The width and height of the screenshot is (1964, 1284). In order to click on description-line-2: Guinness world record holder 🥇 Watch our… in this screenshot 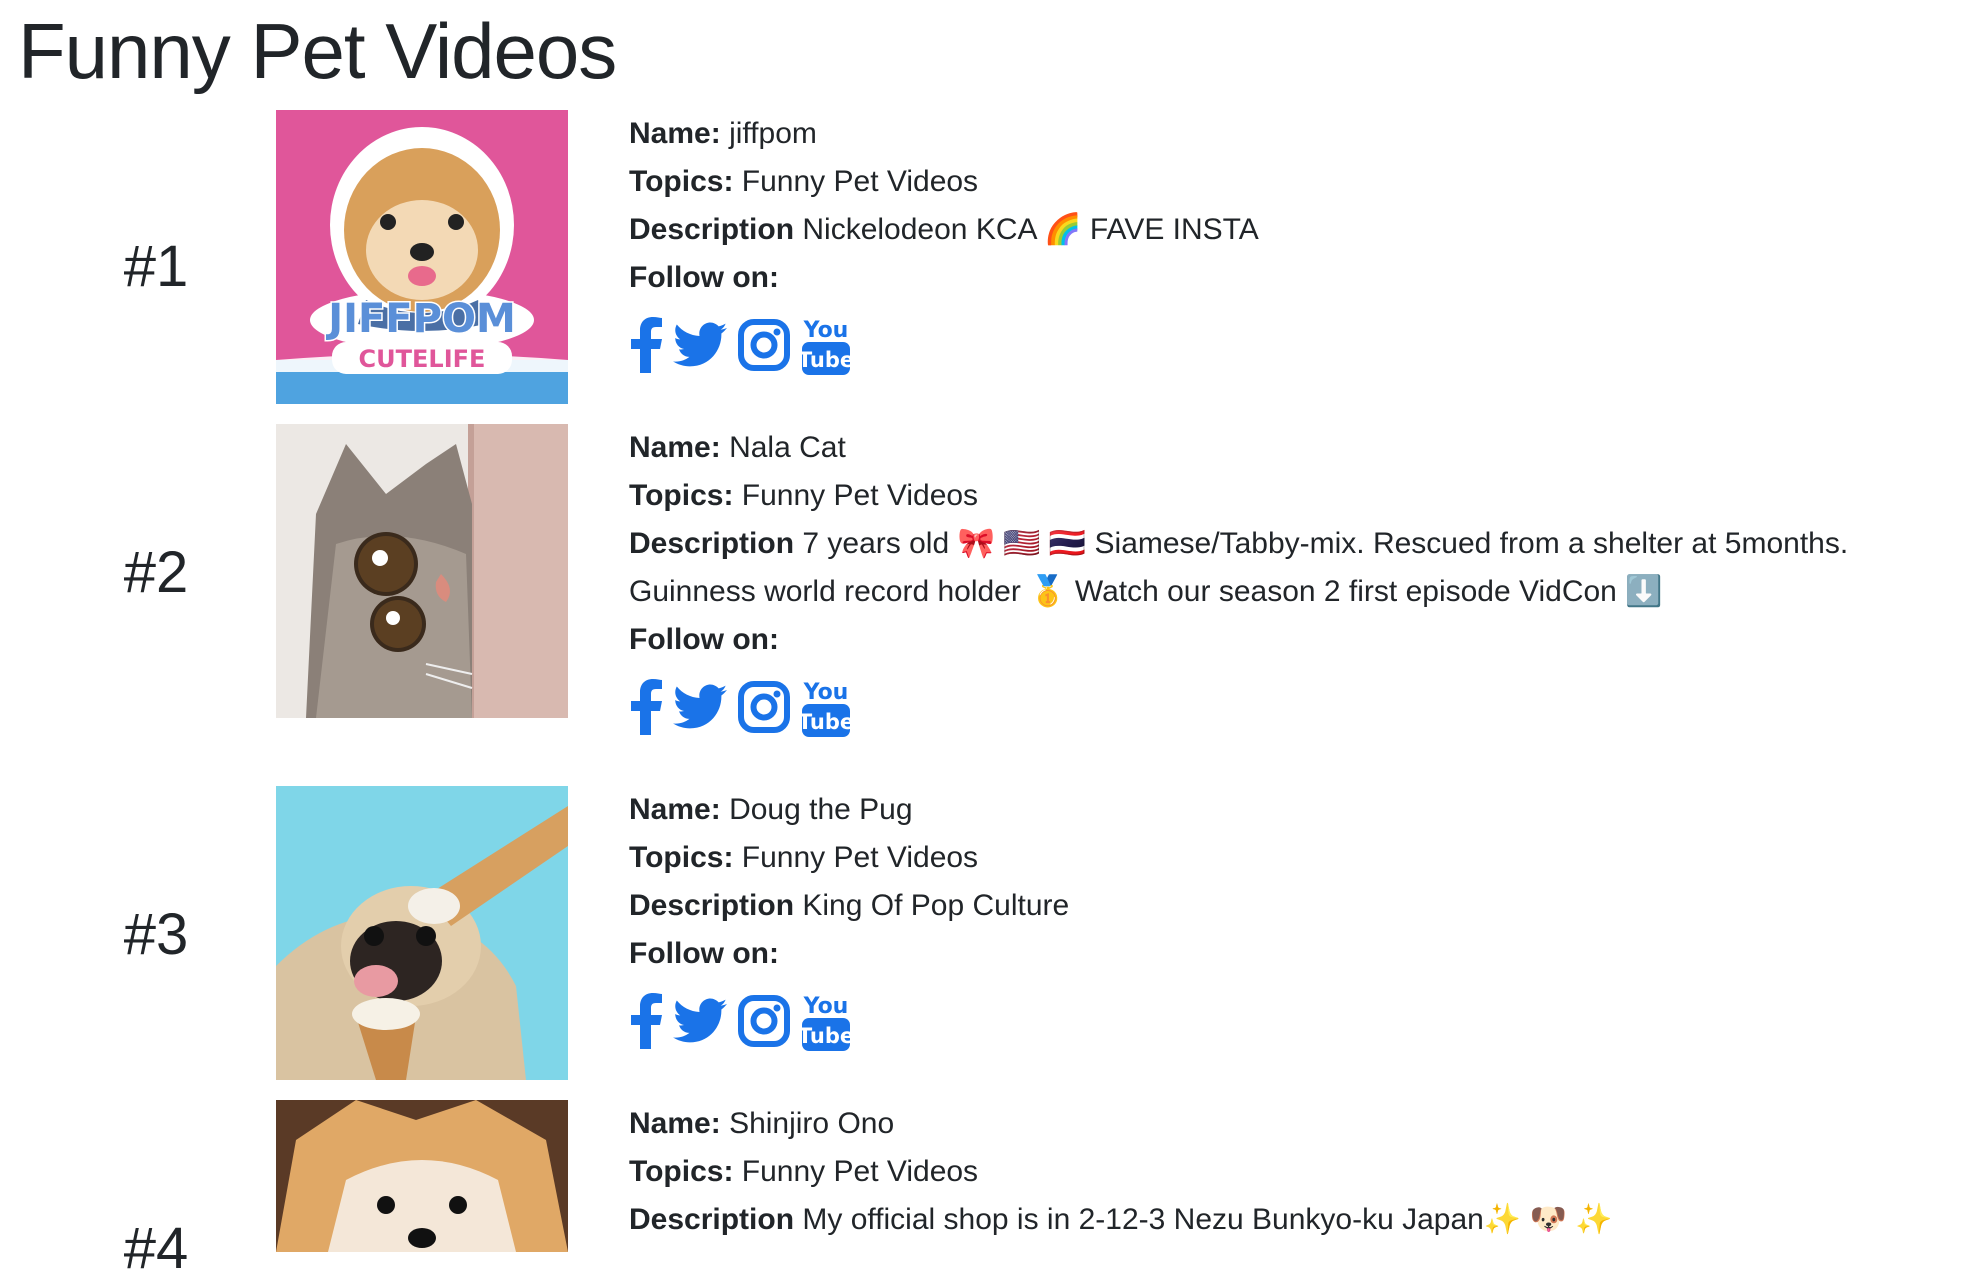, I will do `click(1294, 592)`.